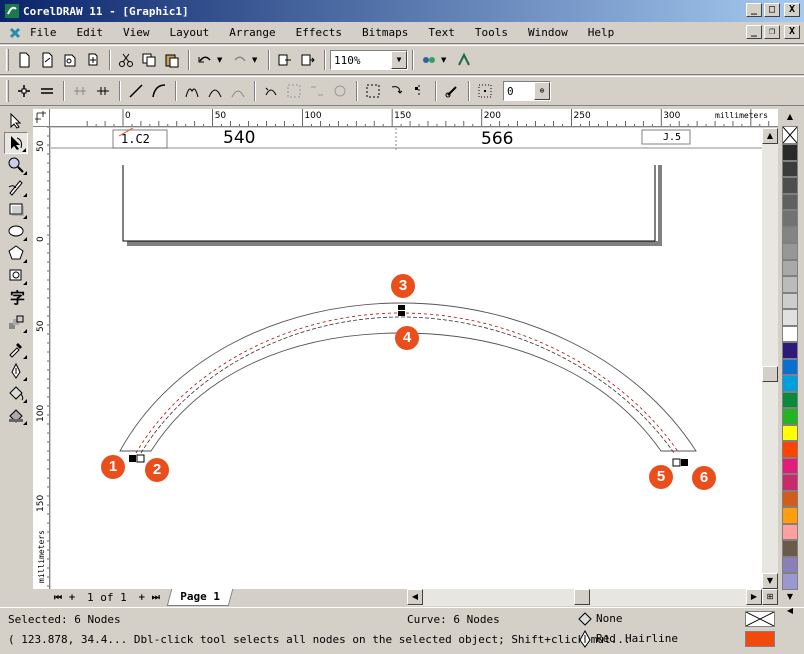 The height and width of the screenshot is (654, 804). What do you see at coordinates (16, 121) in the screenshot?
I see `pick-tool-icon` at bounding box center [16, 121].